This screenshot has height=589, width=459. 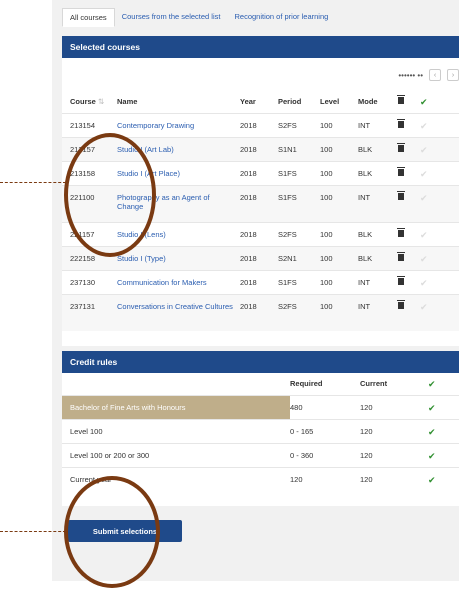 I want to click on pagination-dots: •••••• ••, so click(x=410, y=75).